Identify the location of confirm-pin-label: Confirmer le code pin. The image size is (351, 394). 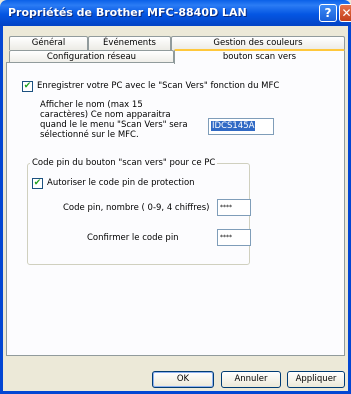
(133, 238).